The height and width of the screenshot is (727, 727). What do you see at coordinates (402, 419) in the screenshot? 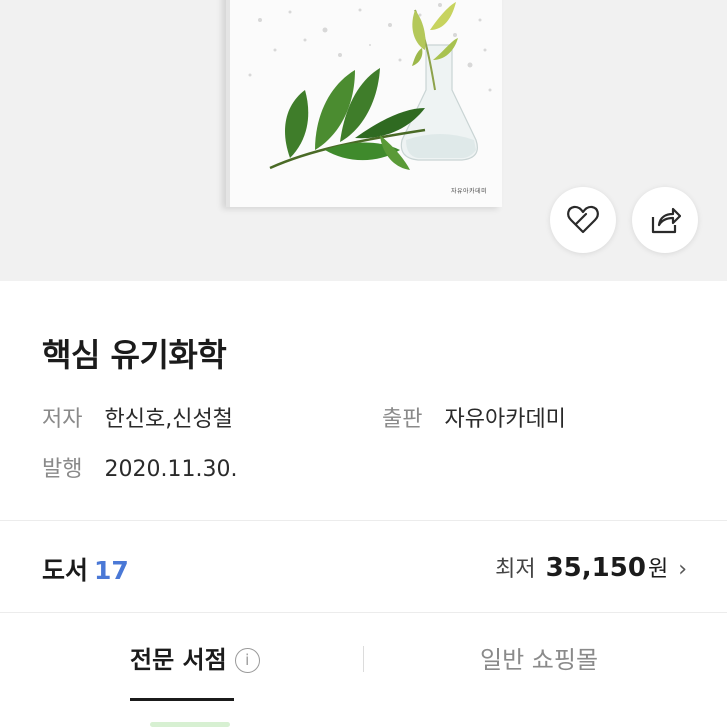
I see `publisher-label: 출판` at bounding box center [402, 419].